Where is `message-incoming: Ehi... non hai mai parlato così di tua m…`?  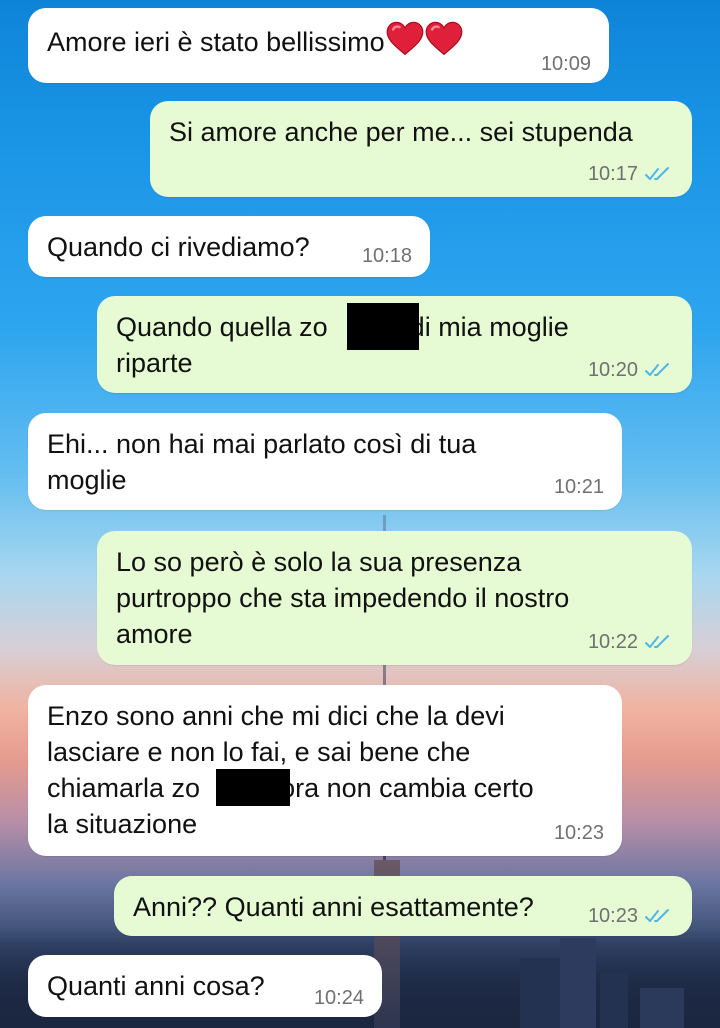 message-incoming: Ehi... non hai mai parlato così di tua m… is located at coordinates (325, 461).